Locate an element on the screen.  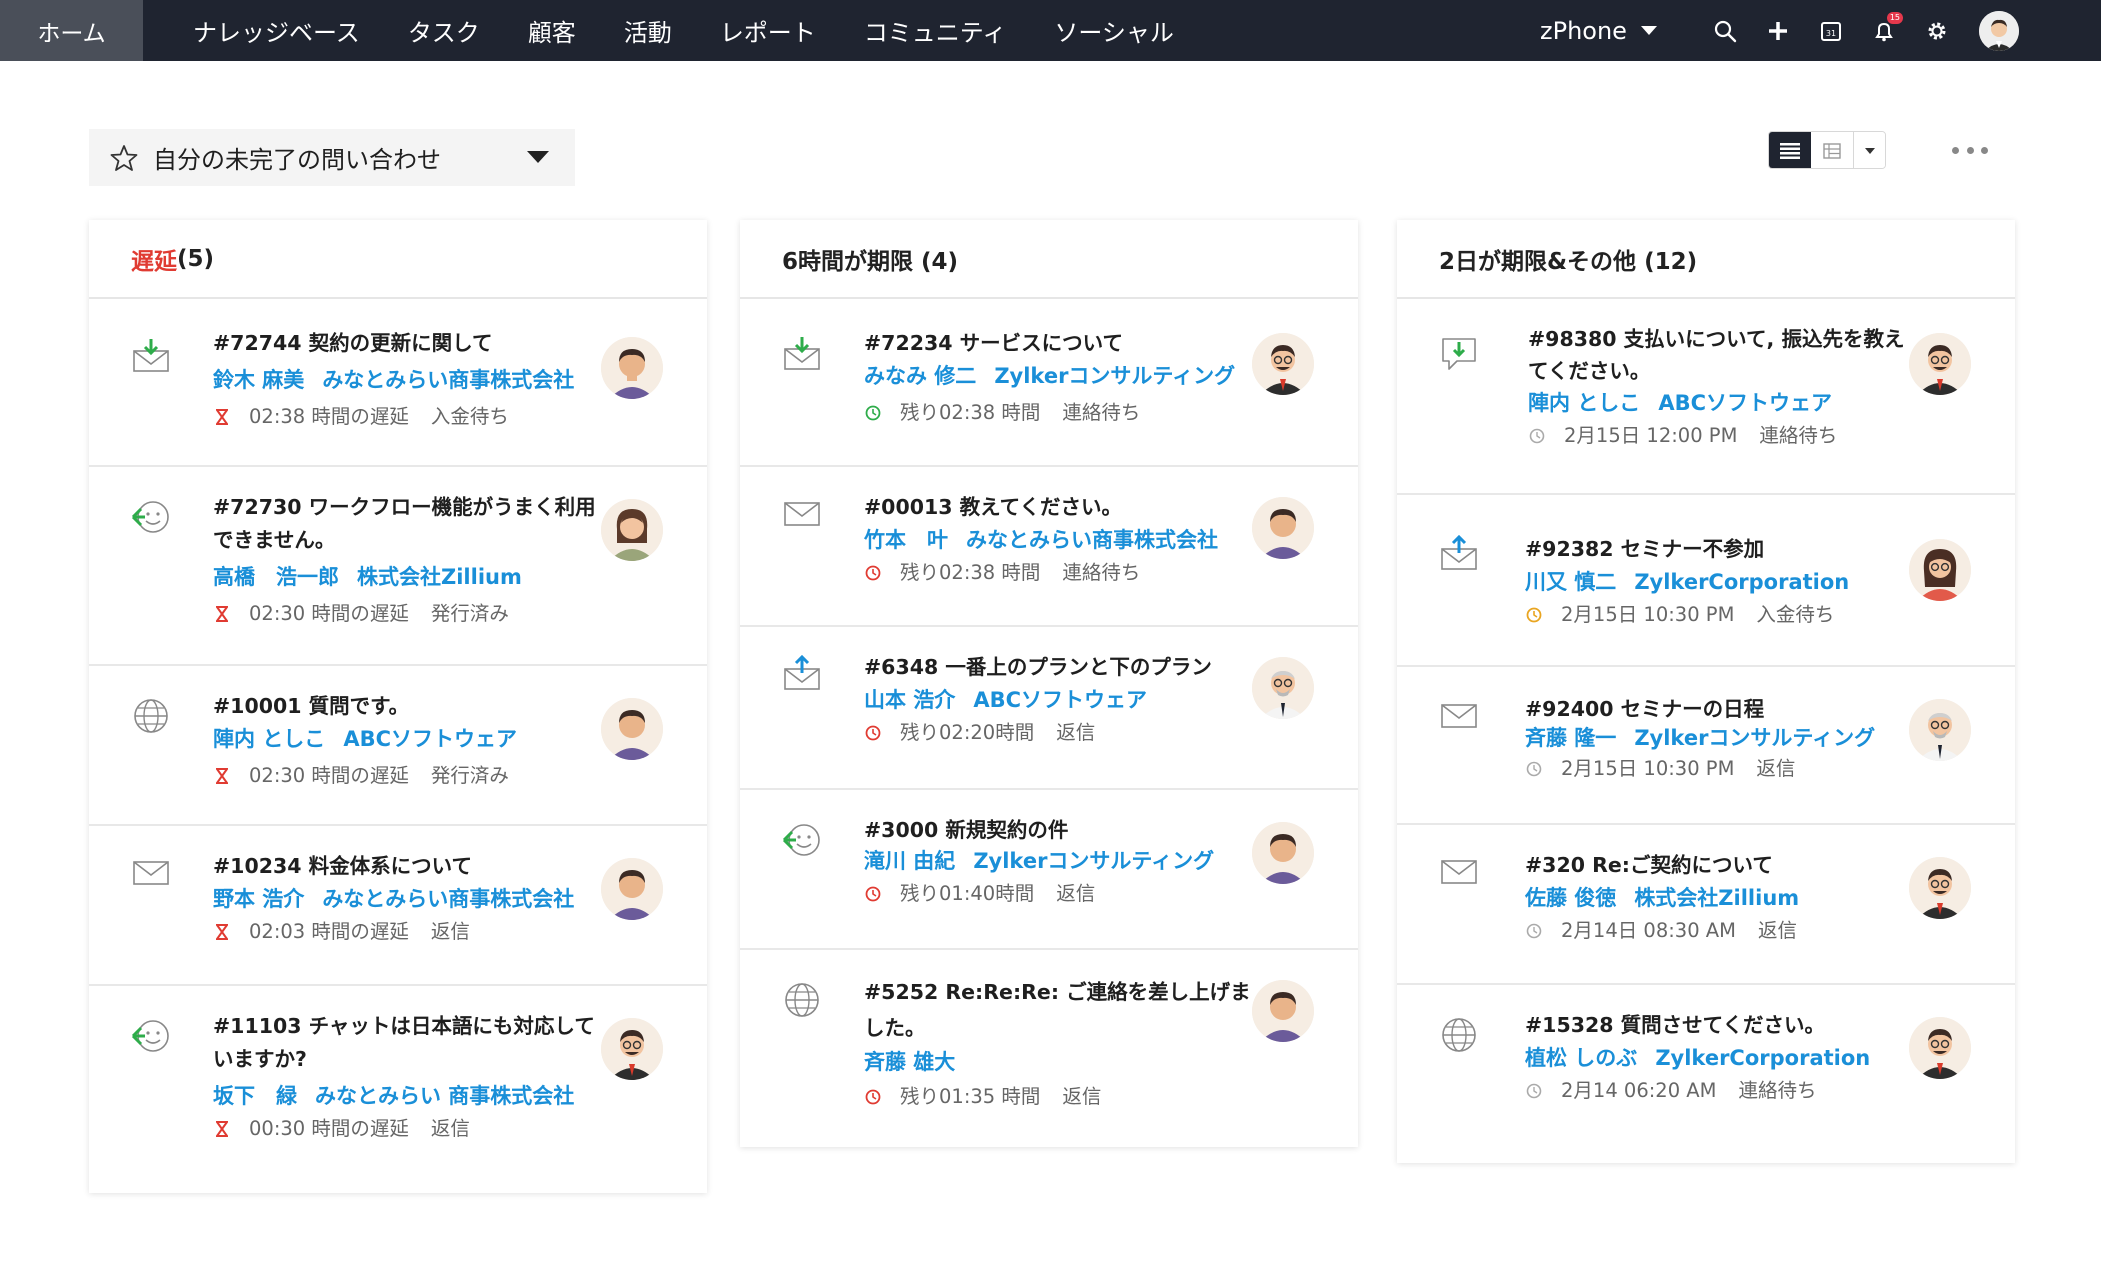
nav-item-social: ソーシャル is located at coordinates (1114, 30).